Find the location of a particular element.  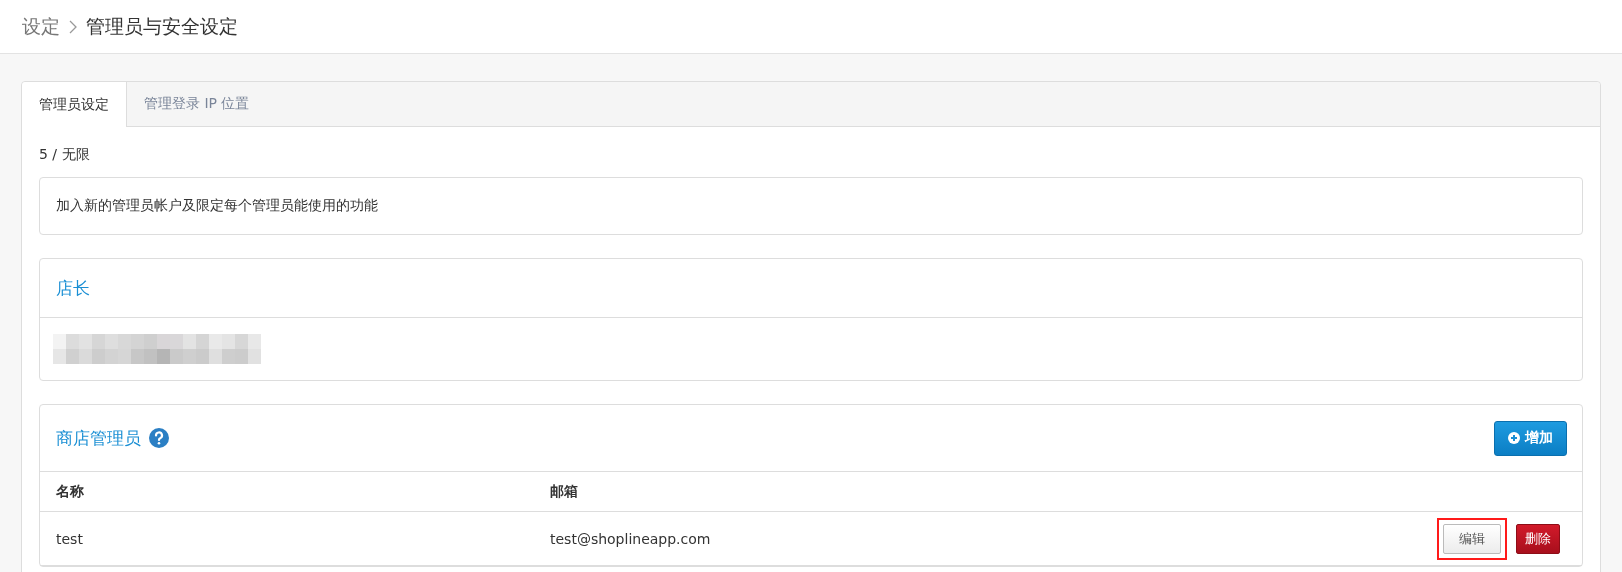

admin-count: 5 / 无限 is located at coordinates (65, 154).